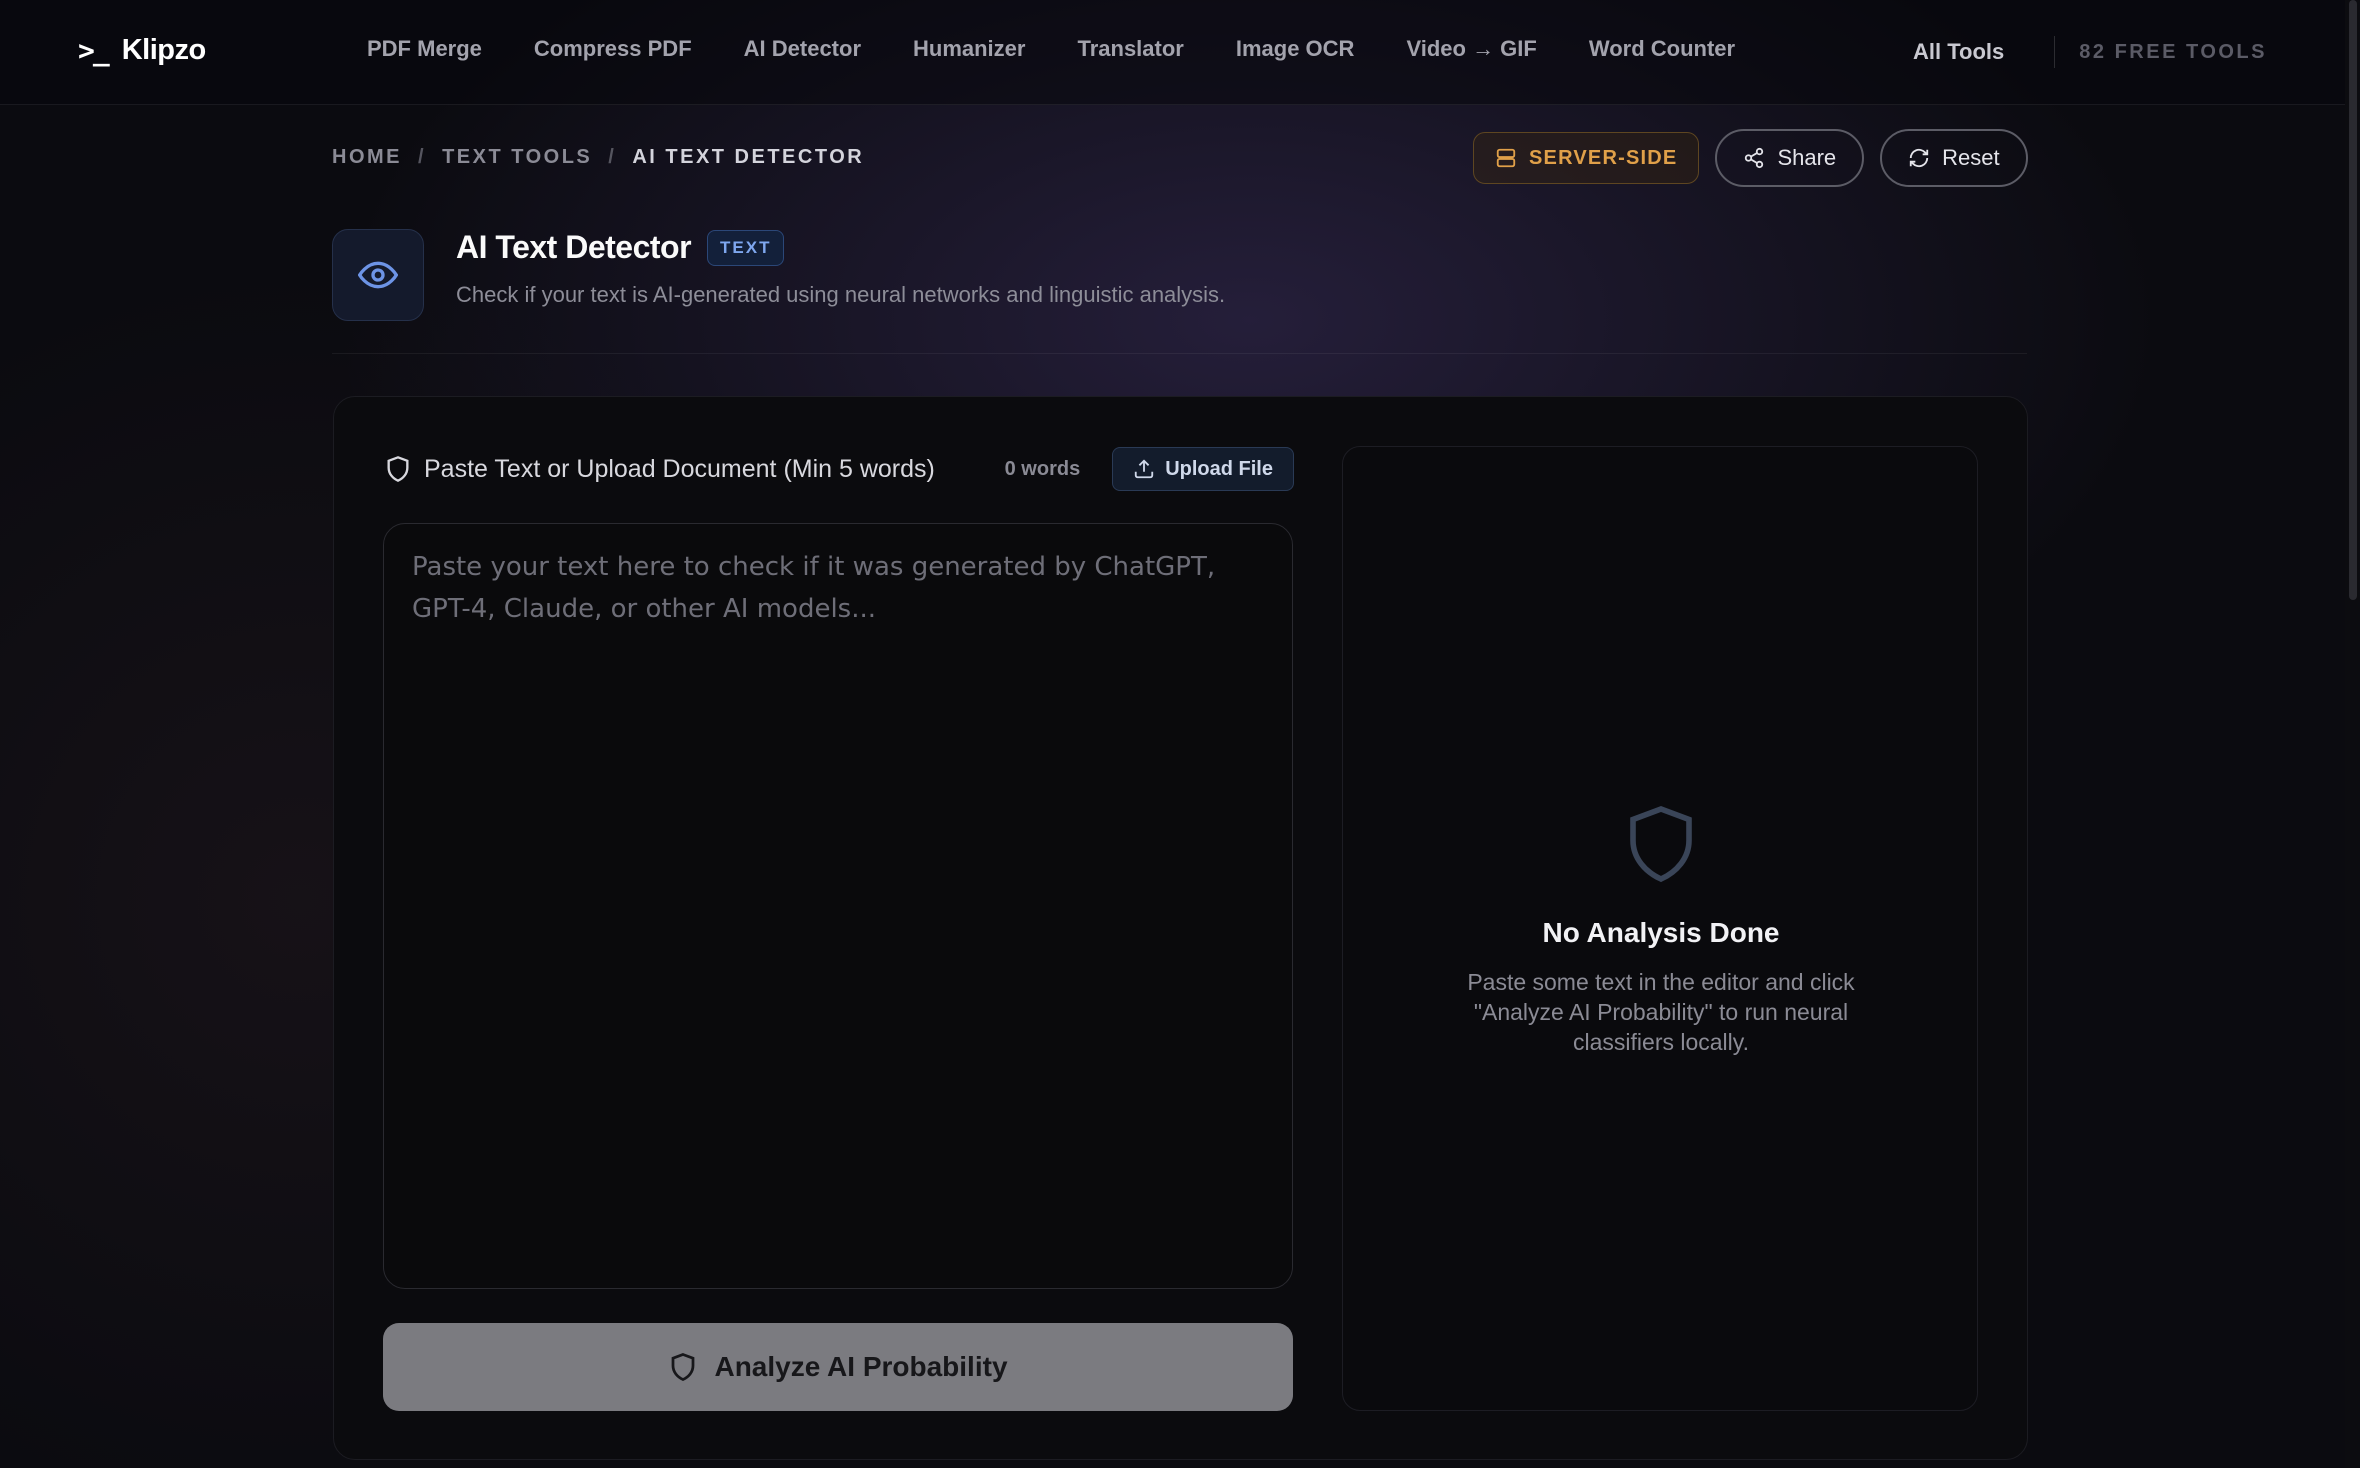  Describe the element at coordinates (802, 49) in the screenshot. I see `nav-link-ai-detector: AI Detector` at that location.